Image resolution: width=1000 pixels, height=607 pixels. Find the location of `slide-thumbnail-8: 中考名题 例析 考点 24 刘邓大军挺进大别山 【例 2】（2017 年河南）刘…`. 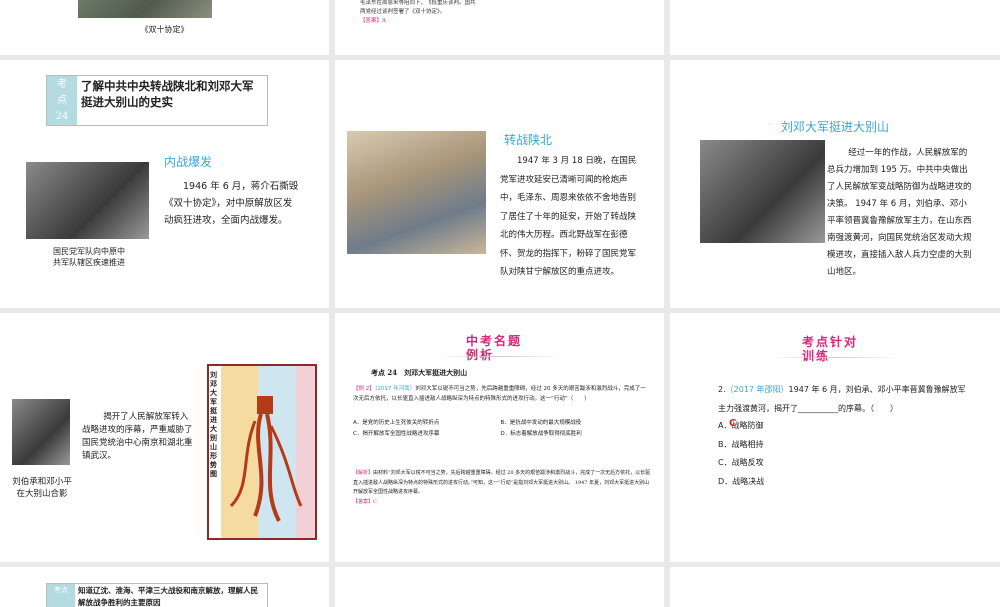

slide-thumbnail-8: 中考名题 例析 考点 24 刘邓大军挺进大别山 【例 2】（2017 年河南）刘… is located at coordinates (499, 437).